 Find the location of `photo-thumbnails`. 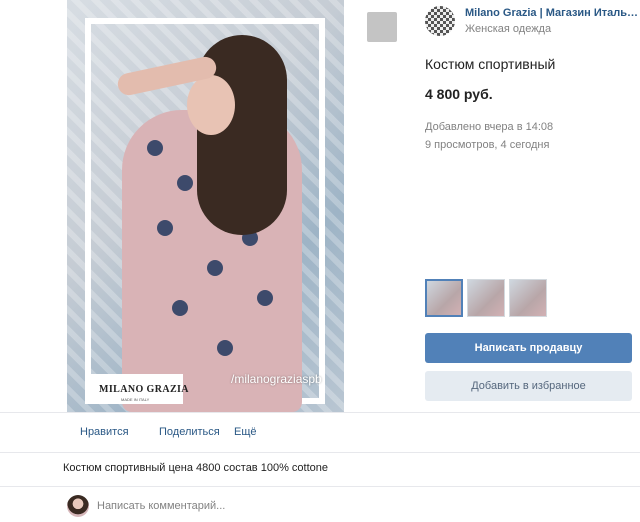

photo-thumbnails is located at coordinates (486, 298).